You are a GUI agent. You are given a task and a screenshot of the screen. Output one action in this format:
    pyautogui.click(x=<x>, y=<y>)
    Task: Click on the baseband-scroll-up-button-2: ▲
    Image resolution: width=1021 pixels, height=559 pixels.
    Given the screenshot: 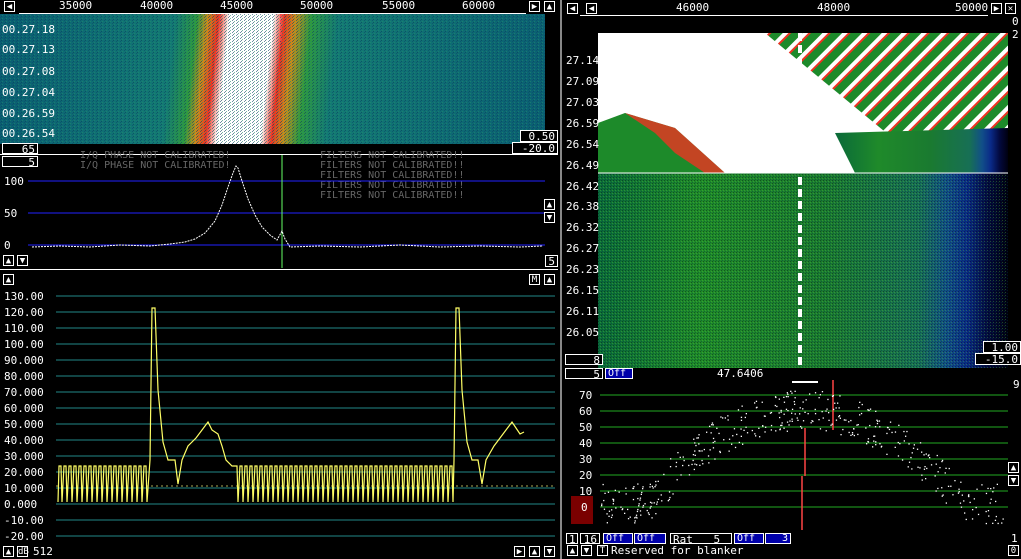 What is the action you would take?
    pyautogui.click(x=534, y=551)
    